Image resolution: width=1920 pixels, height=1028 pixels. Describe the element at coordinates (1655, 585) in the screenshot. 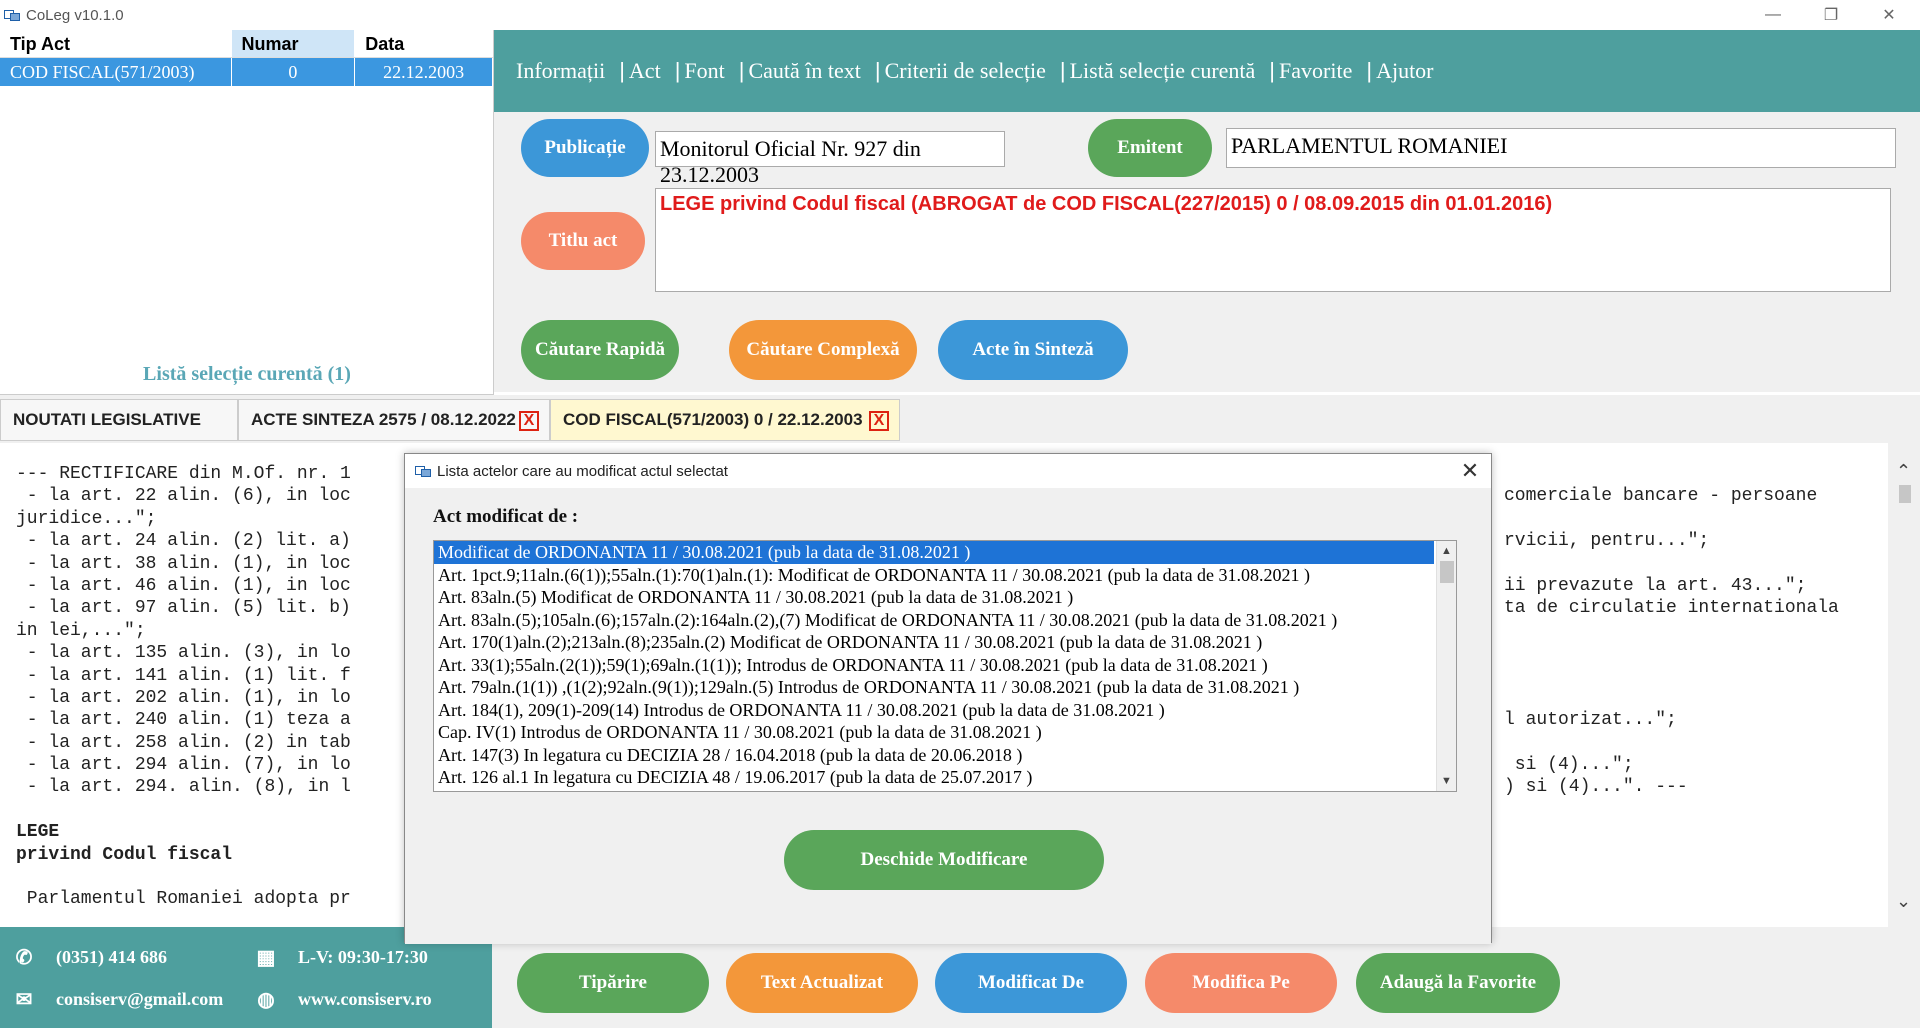

I see `text-line: ii prevazute la art. 43...";` at that location.